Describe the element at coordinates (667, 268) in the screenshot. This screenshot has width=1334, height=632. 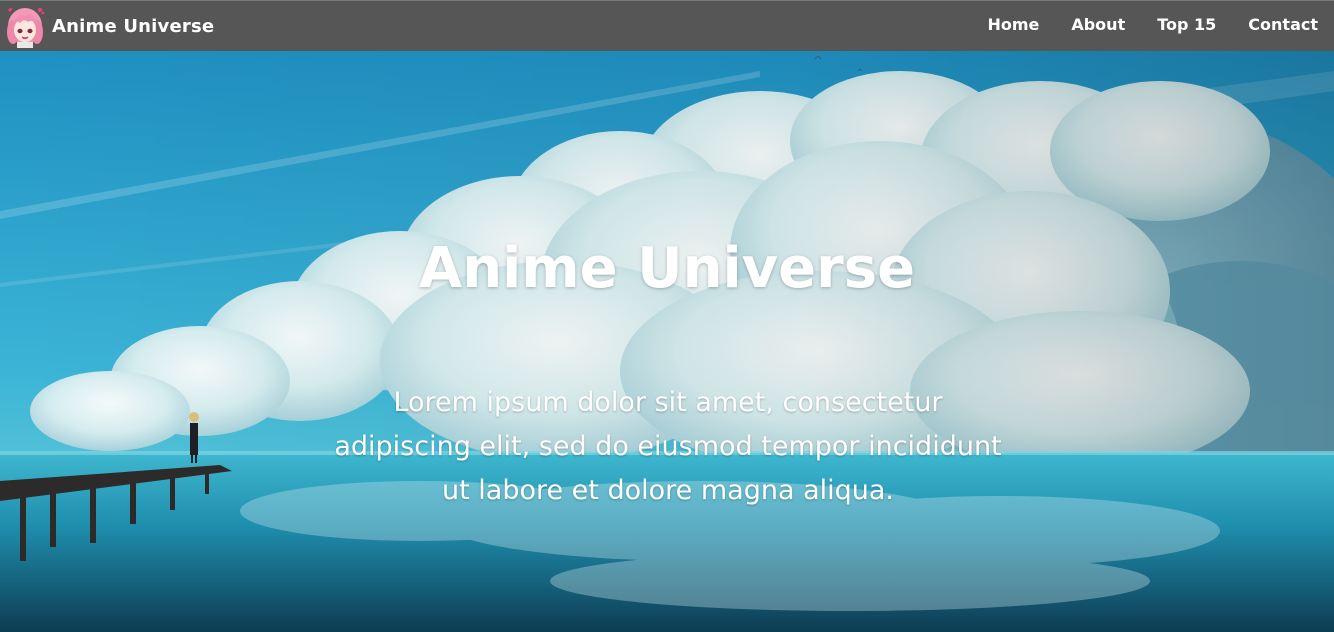
I see `hero-title: Anime Universe` at that location.